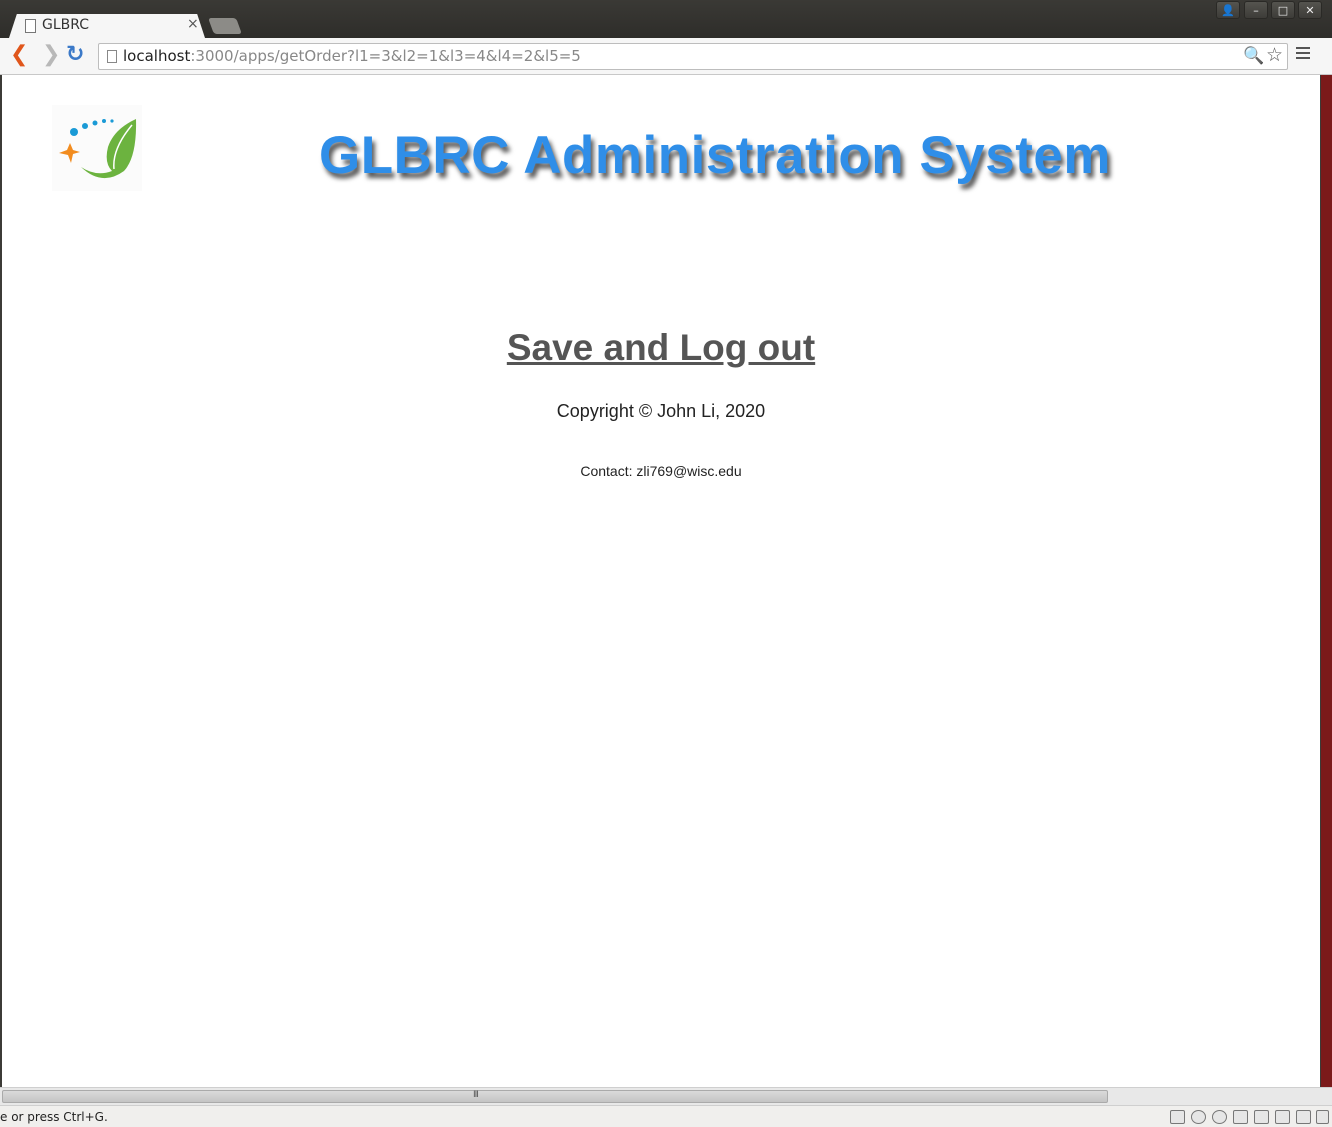  I want to click on bookmark-star-icon: ☆, so click(1274, 55).